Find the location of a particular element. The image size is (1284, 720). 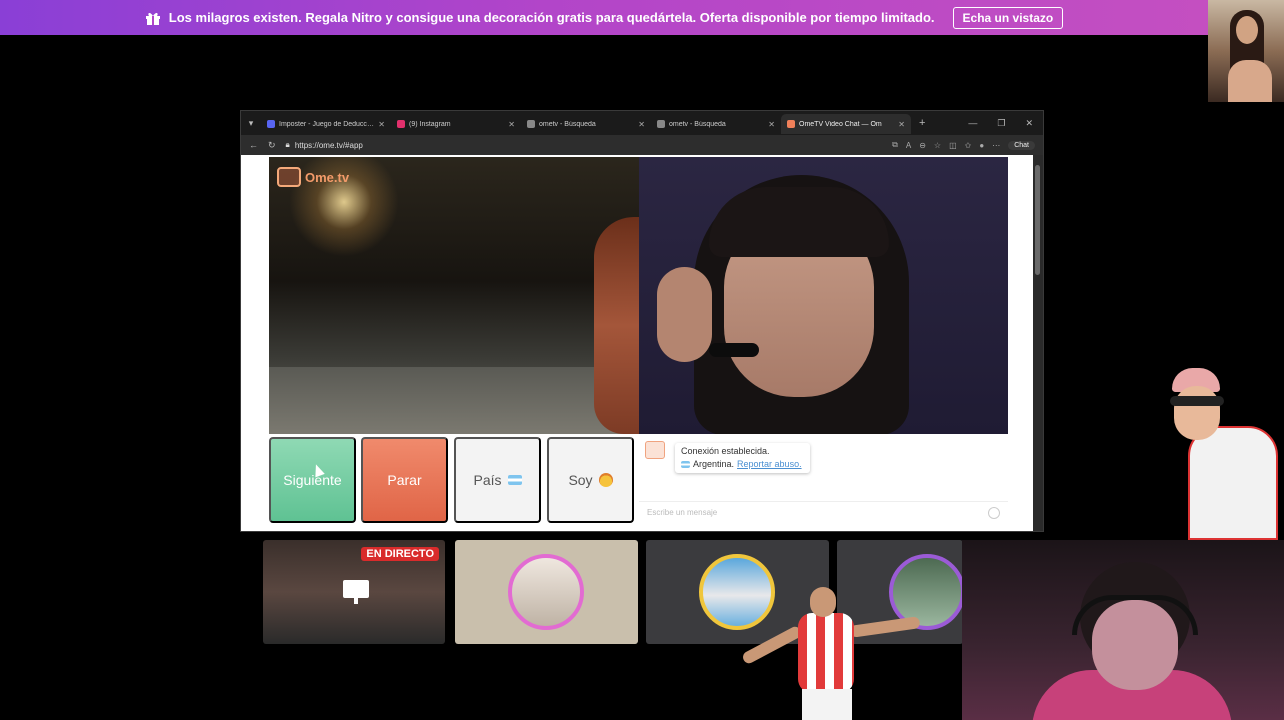

screen-share-icon is located at coordinates (356, 589).